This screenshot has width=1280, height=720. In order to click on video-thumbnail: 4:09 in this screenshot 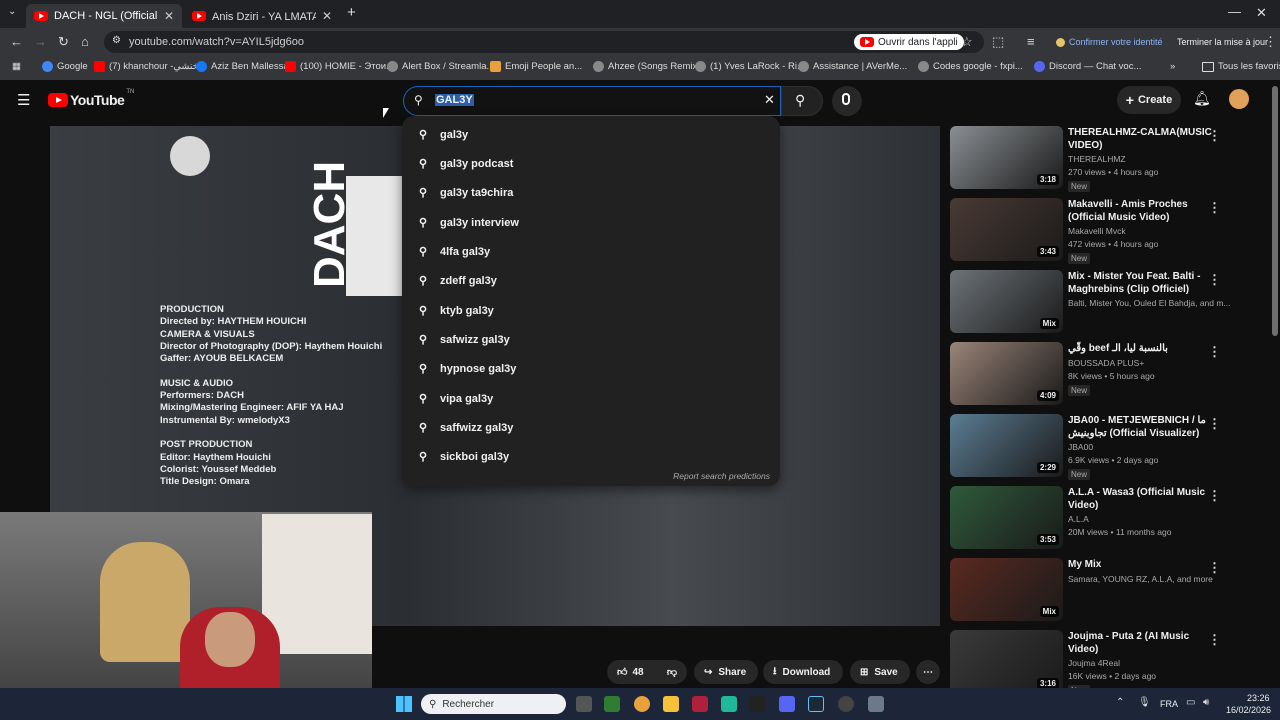, I will do `click(1006, 373)`.